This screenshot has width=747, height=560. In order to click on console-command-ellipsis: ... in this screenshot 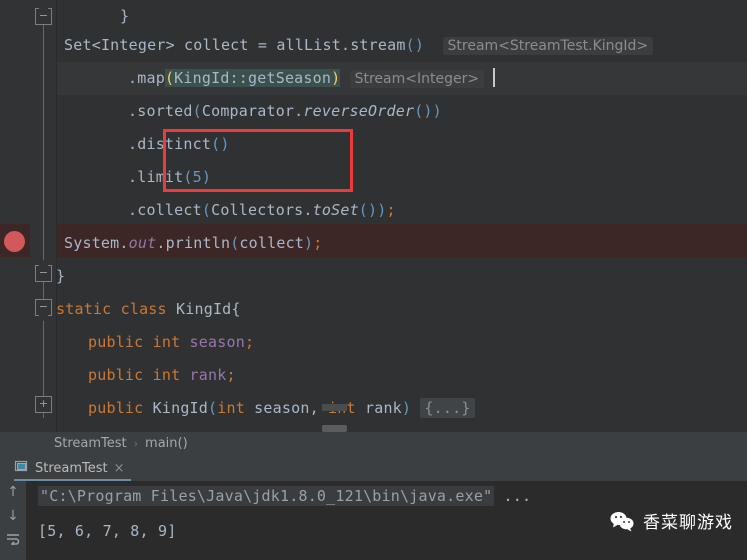, I will do `click(513, 496)`.